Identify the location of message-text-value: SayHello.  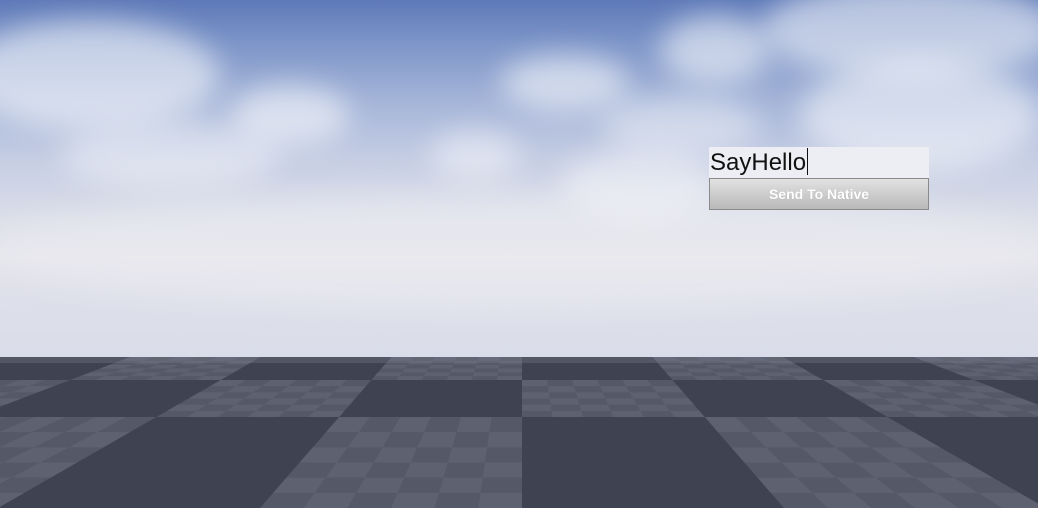
(758, 162).